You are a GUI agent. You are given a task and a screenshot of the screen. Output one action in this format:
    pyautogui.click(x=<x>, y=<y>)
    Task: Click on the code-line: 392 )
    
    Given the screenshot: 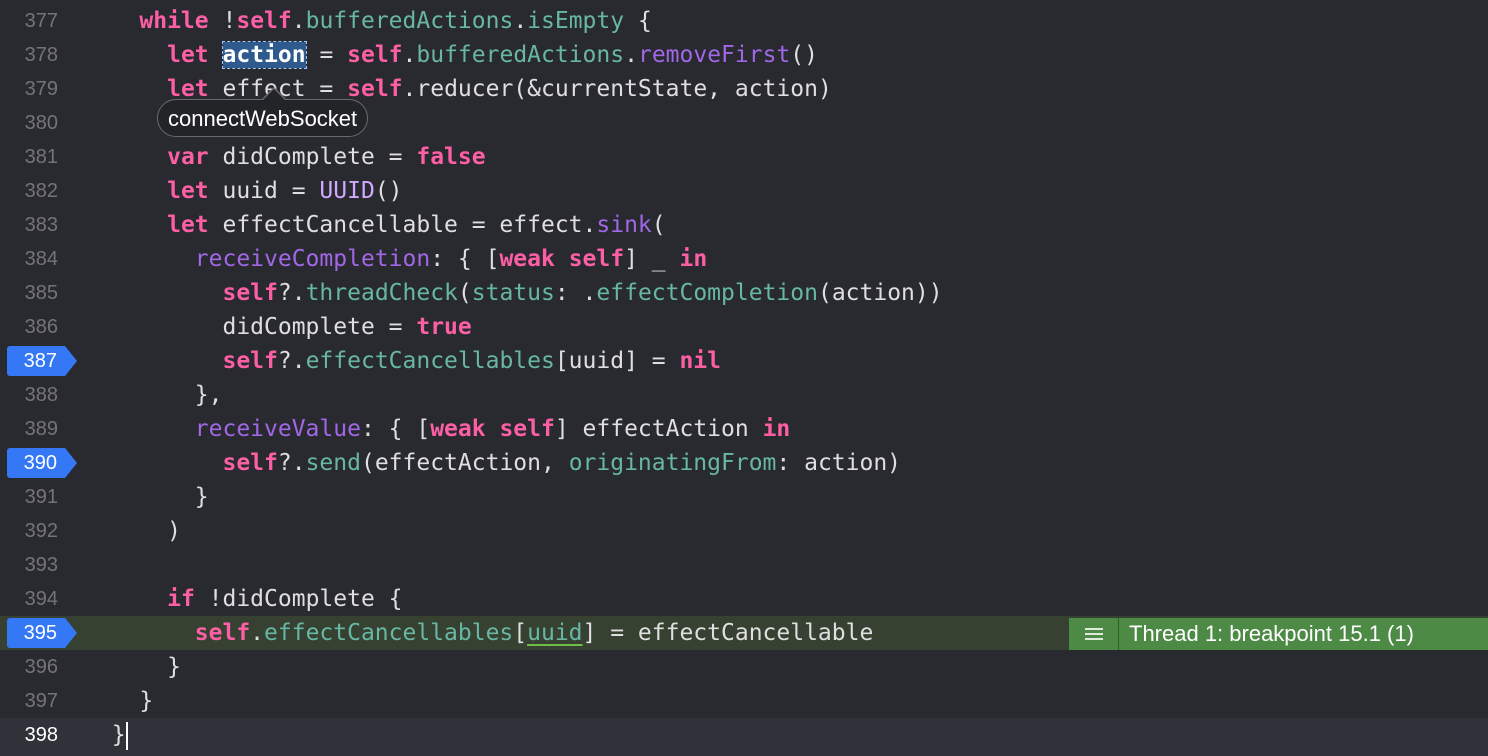 What is the action you would take?
    pyautogui.click(x=744, y=531)
    